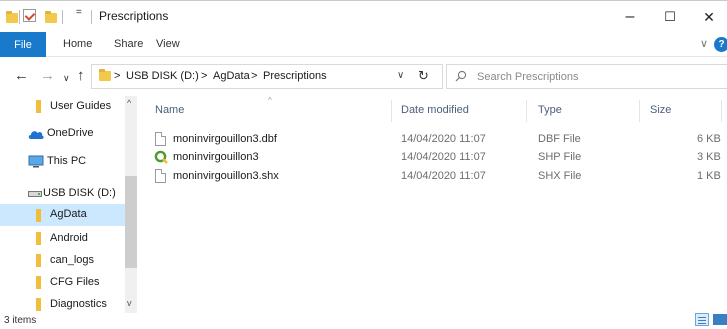 The width and height of the screenshot is (727, 329). What do you see at coordinates (270, 100) in the screenshot?
I see `sort-indicator-icon: ^` at bounding box center [270, 100].